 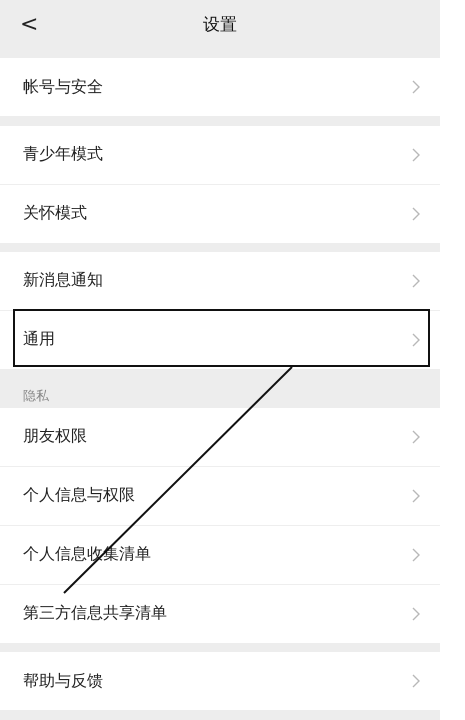 What do you see at coordinates (36, 397) in the screenshot?
I see `section-title: 隐私` at bounding box center [36, 397].